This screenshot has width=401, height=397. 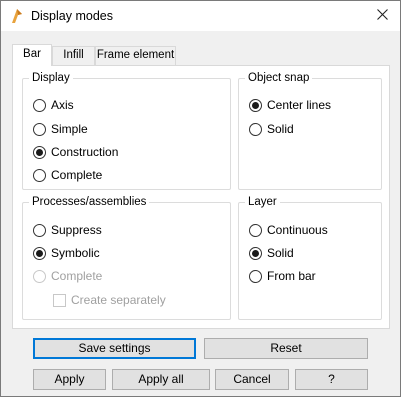 What do you see at coordinates (114, 348) in the screenshot?
I see `save-settings-button: Save settings` at bounding box center [114, 348].